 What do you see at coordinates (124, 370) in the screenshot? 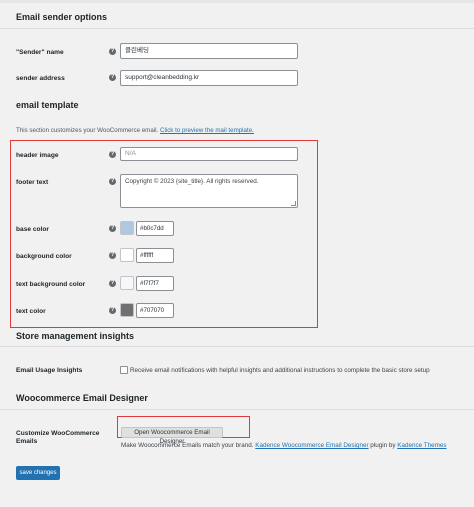
I see `email-usage-checkbox` at bounding box center [124, 370].